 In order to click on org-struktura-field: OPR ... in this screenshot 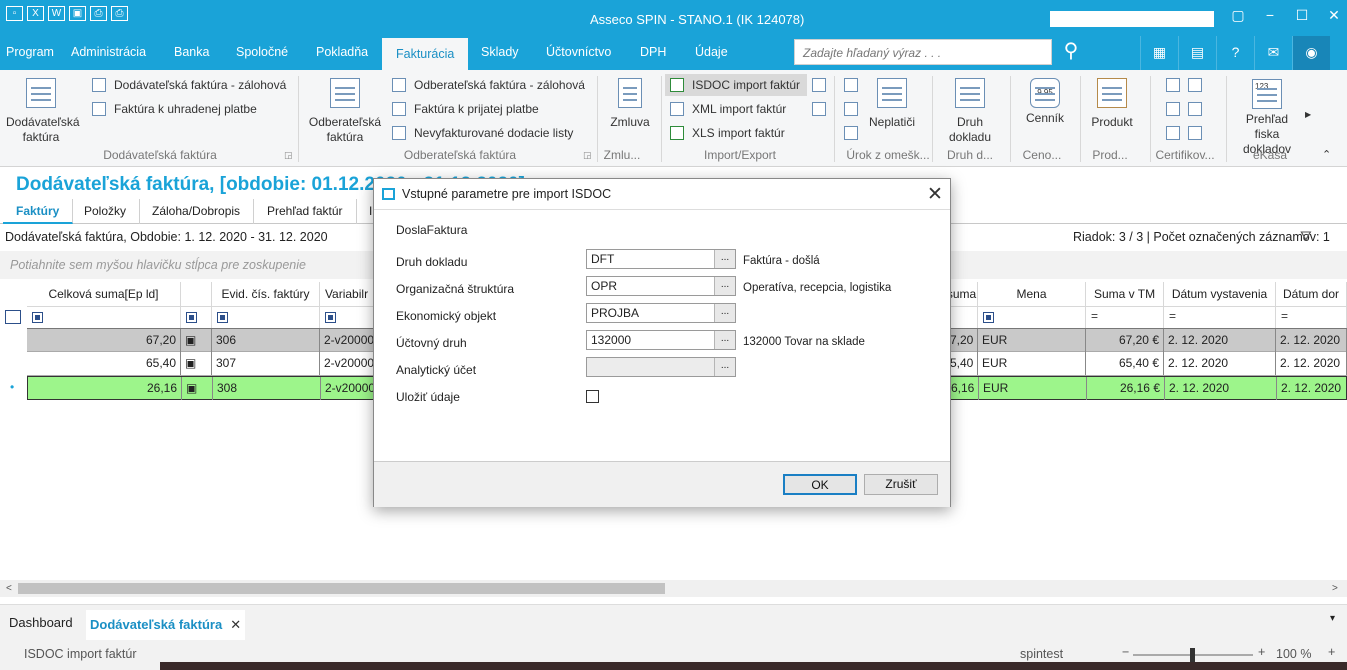, I will do `click(661, 286)`.